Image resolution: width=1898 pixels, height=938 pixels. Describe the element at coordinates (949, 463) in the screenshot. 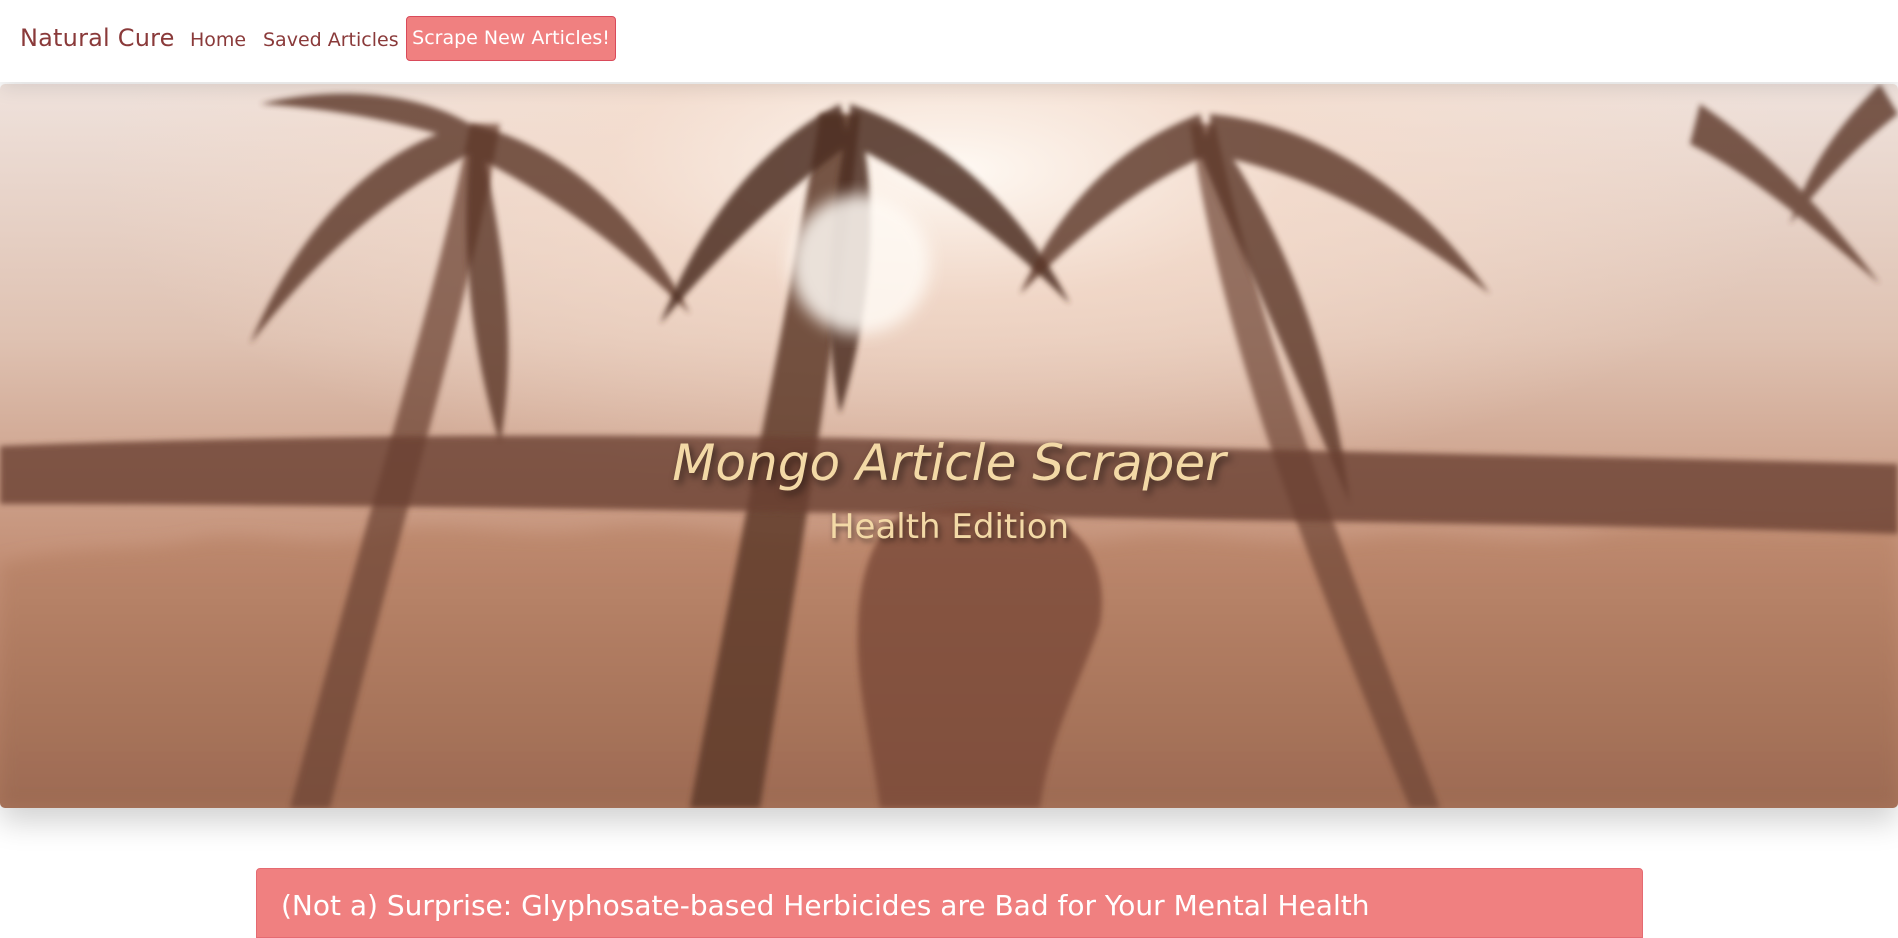

I see `hero-title: Mongo Article Scraper` at that location.